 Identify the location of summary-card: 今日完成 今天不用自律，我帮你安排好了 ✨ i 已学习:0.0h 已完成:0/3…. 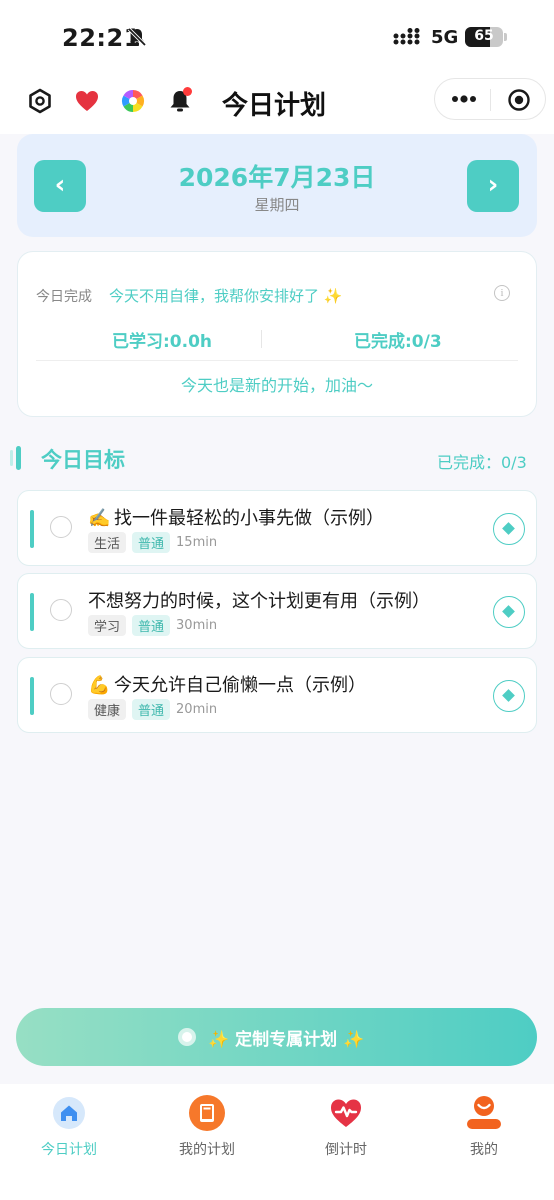
(277, 334).